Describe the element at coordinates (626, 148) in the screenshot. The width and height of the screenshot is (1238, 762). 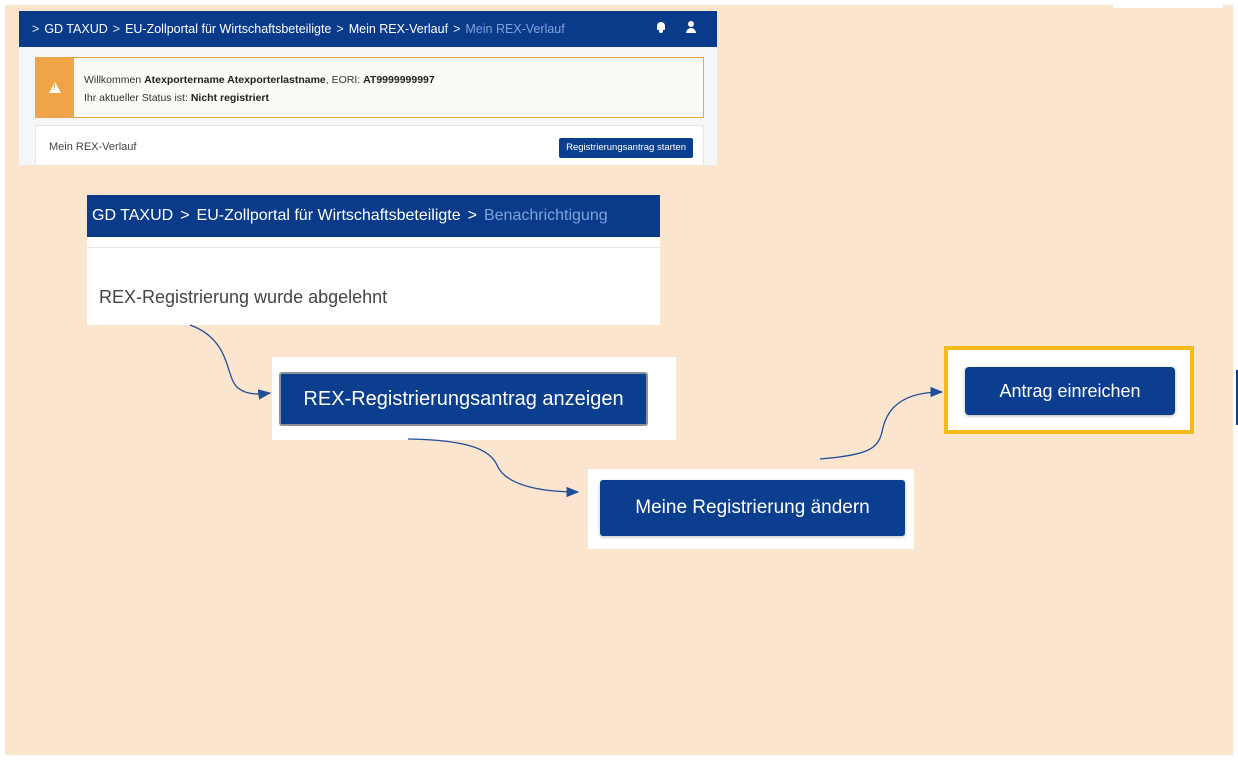
I see `start-registration-button: Registrierungsantrag starten` at that location.